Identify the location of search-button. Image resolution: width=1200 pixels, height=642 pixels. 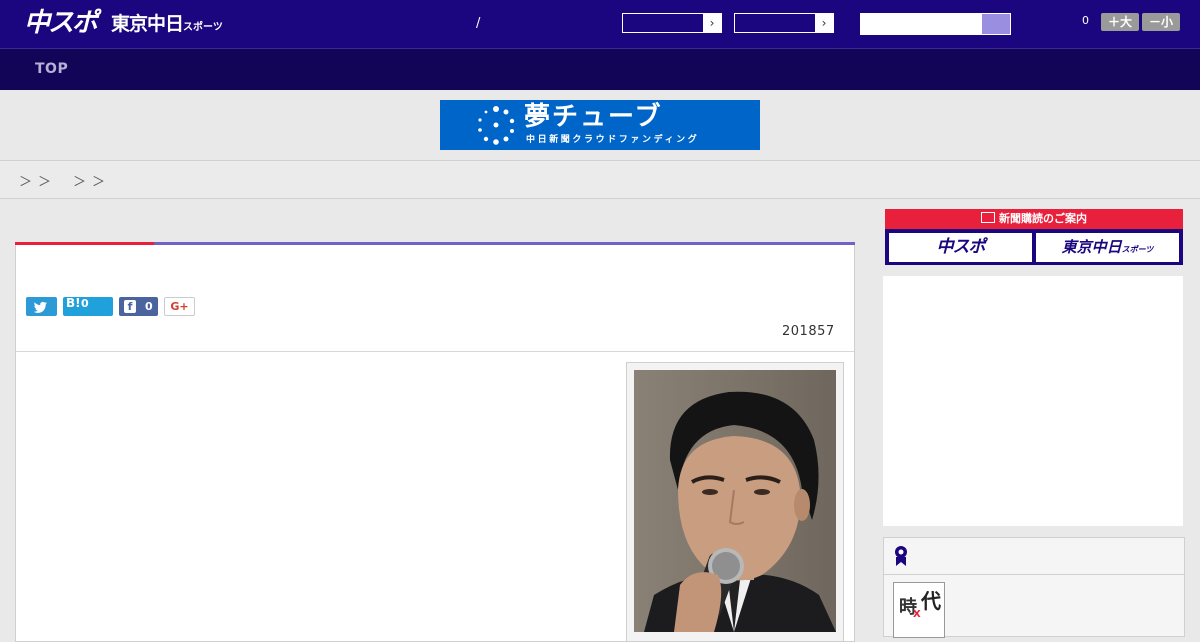
(996, 24).